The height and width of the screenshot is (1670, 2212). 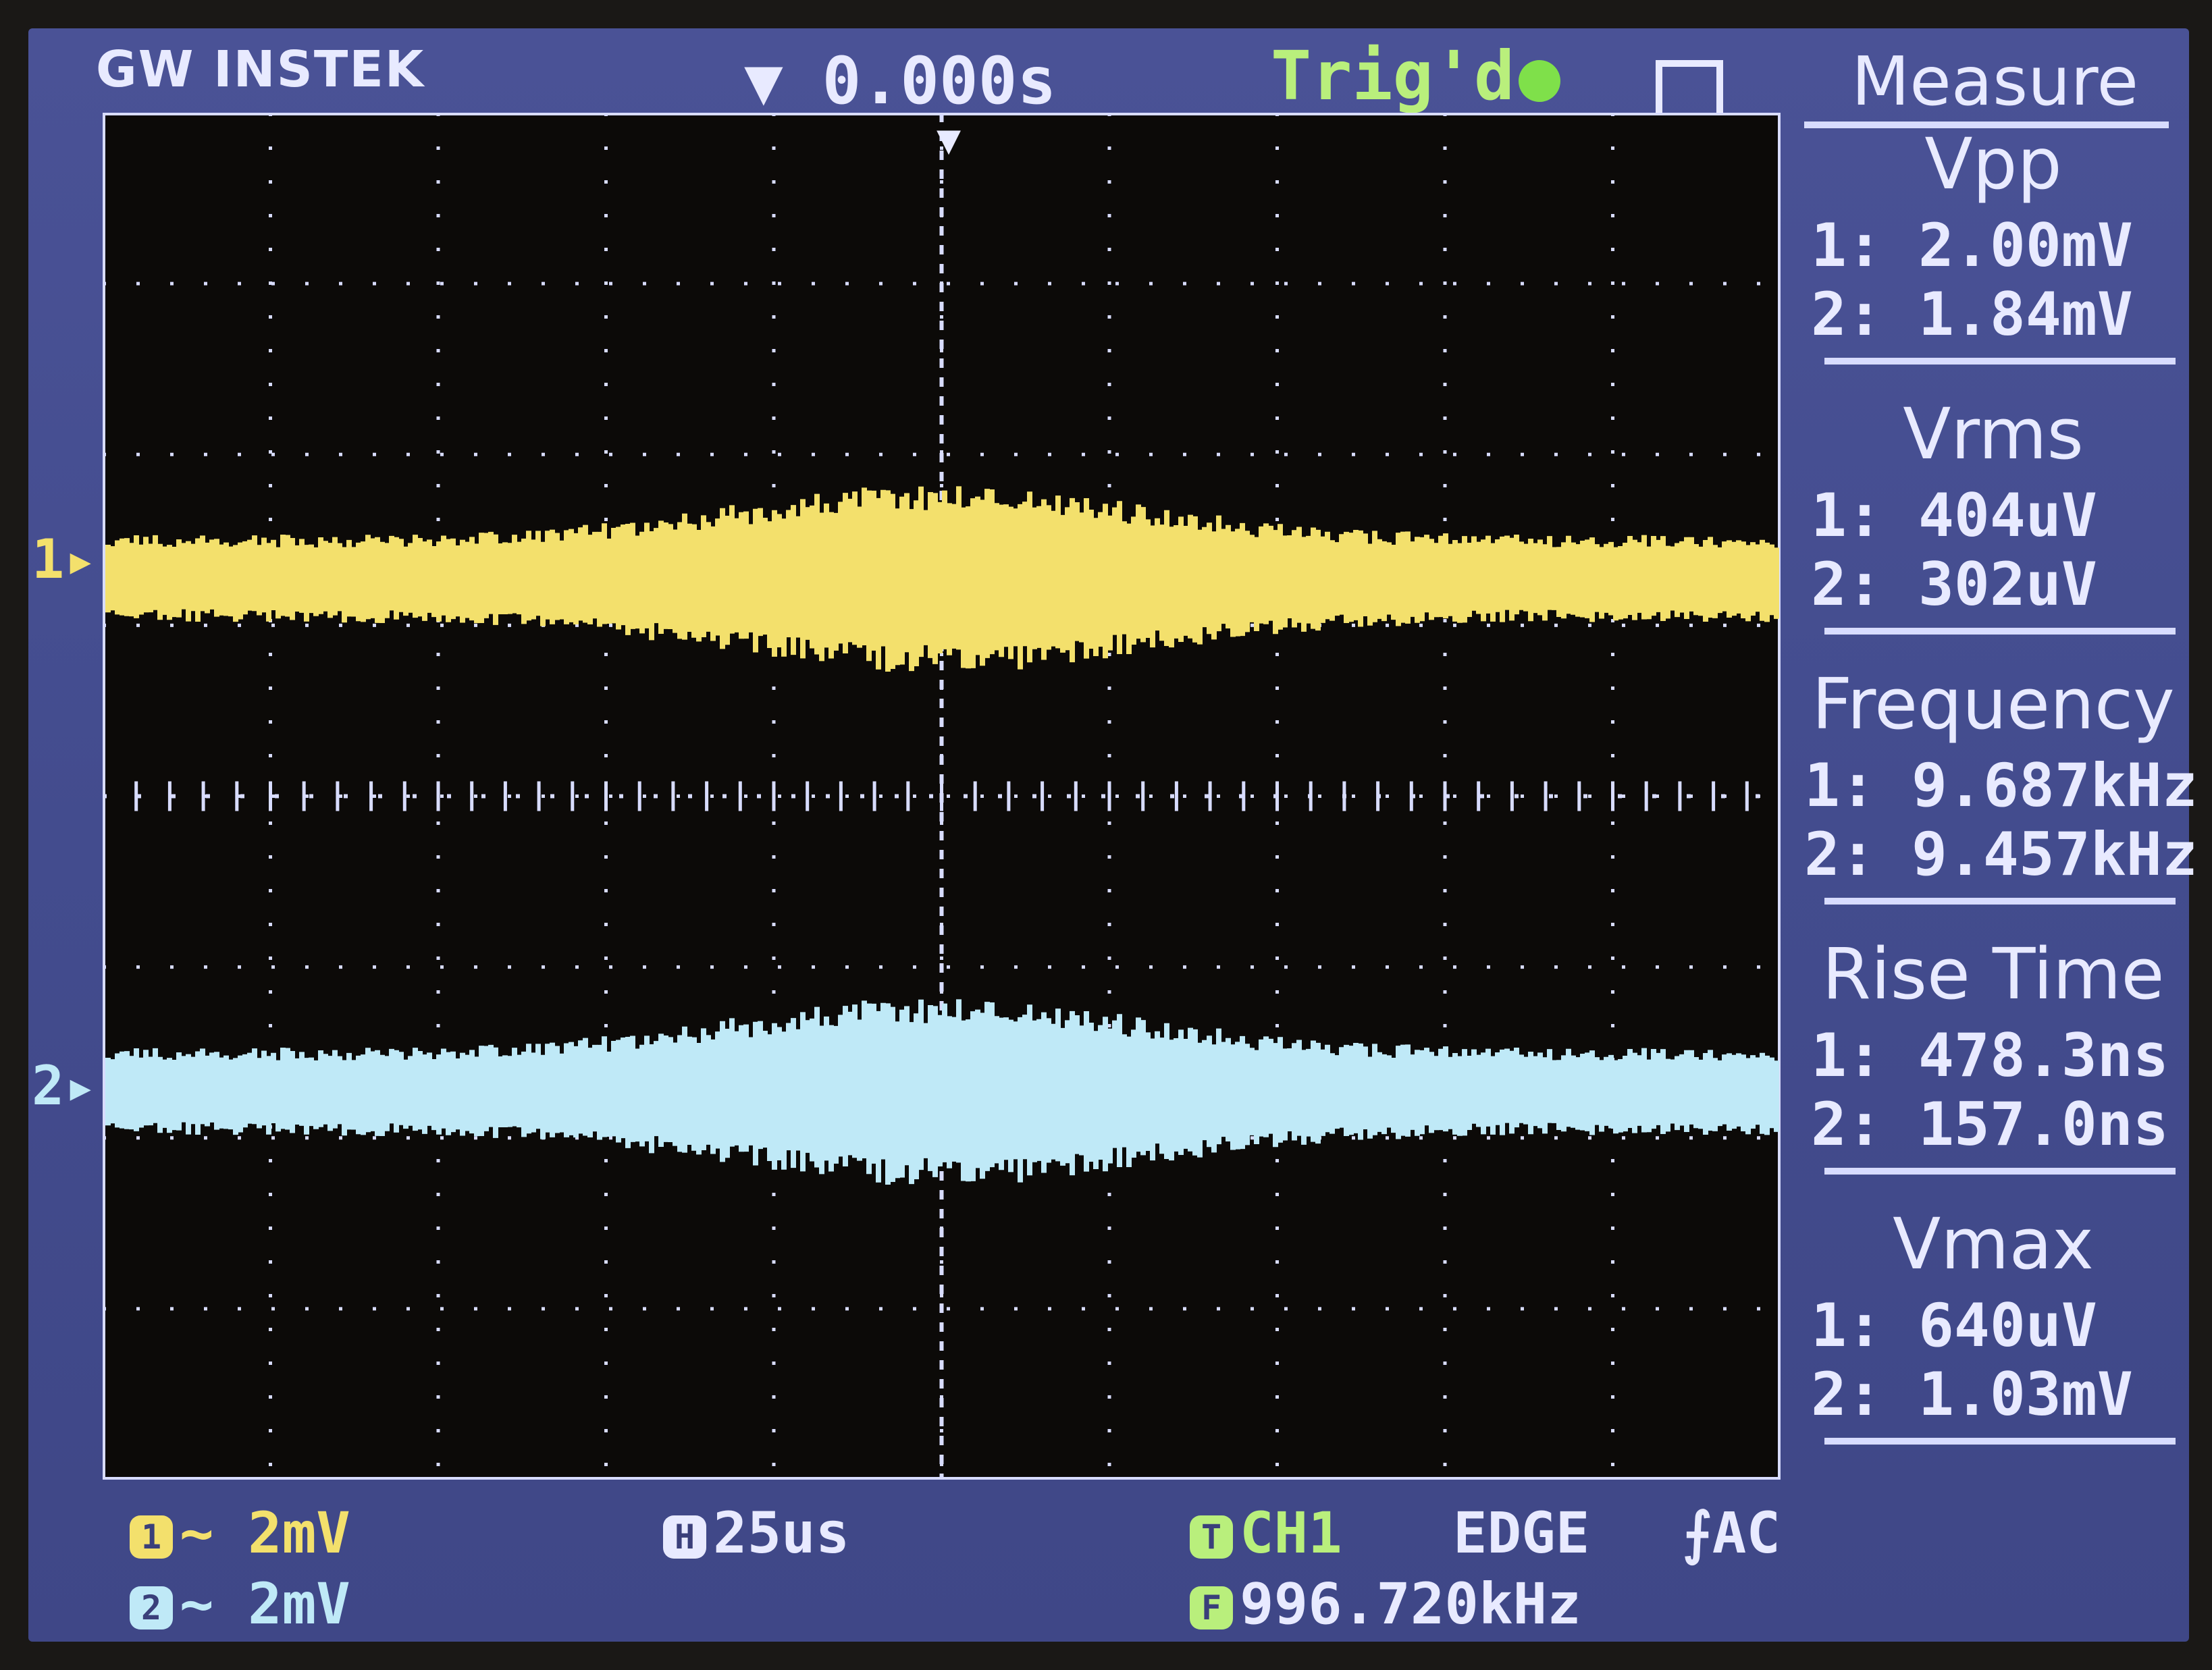 What do you see at coordinates (64, 1085) in the screenshot?
I see `ch2-position-marker: 2▸` at bounding box center [64, 1085].